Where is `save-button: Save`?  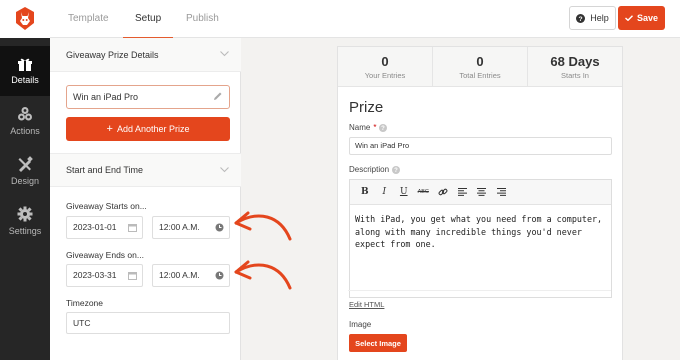
save-button: Save is located at coordinates (641, 18).